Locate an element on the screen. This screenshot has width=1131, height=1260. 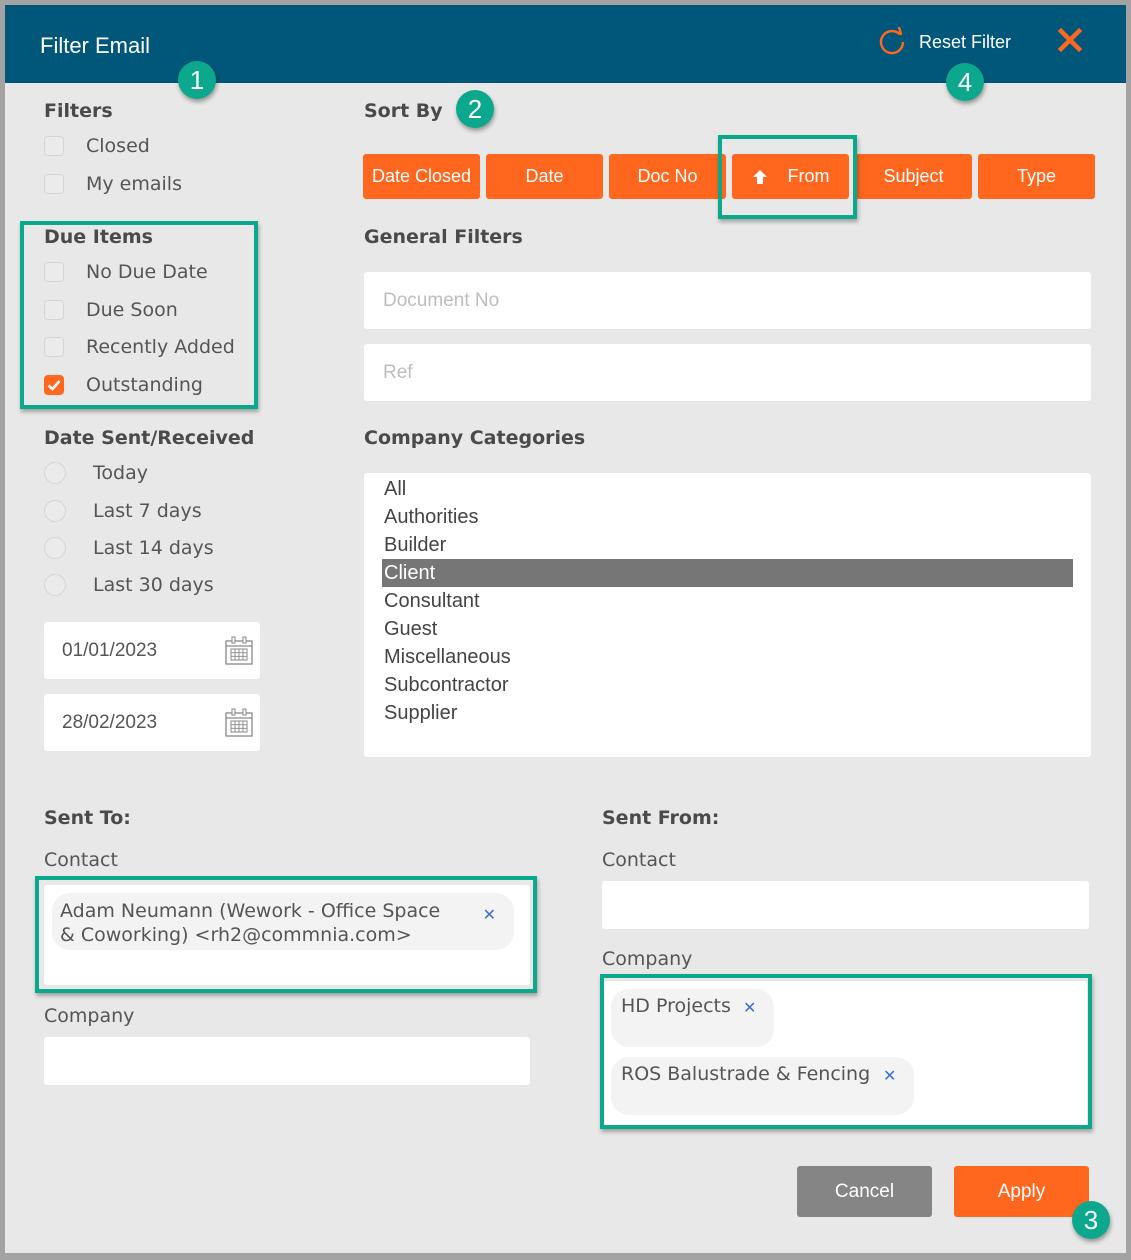
sent-from-contact-label: Contact is located at coordinates (639, 860).